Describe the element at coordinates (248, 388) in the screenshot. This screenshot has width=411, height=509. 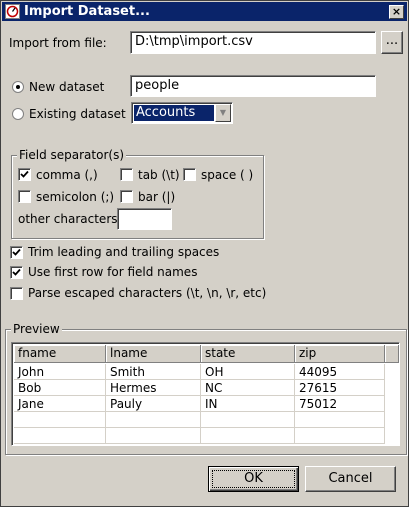
I see `table-cell: NC` at that location.